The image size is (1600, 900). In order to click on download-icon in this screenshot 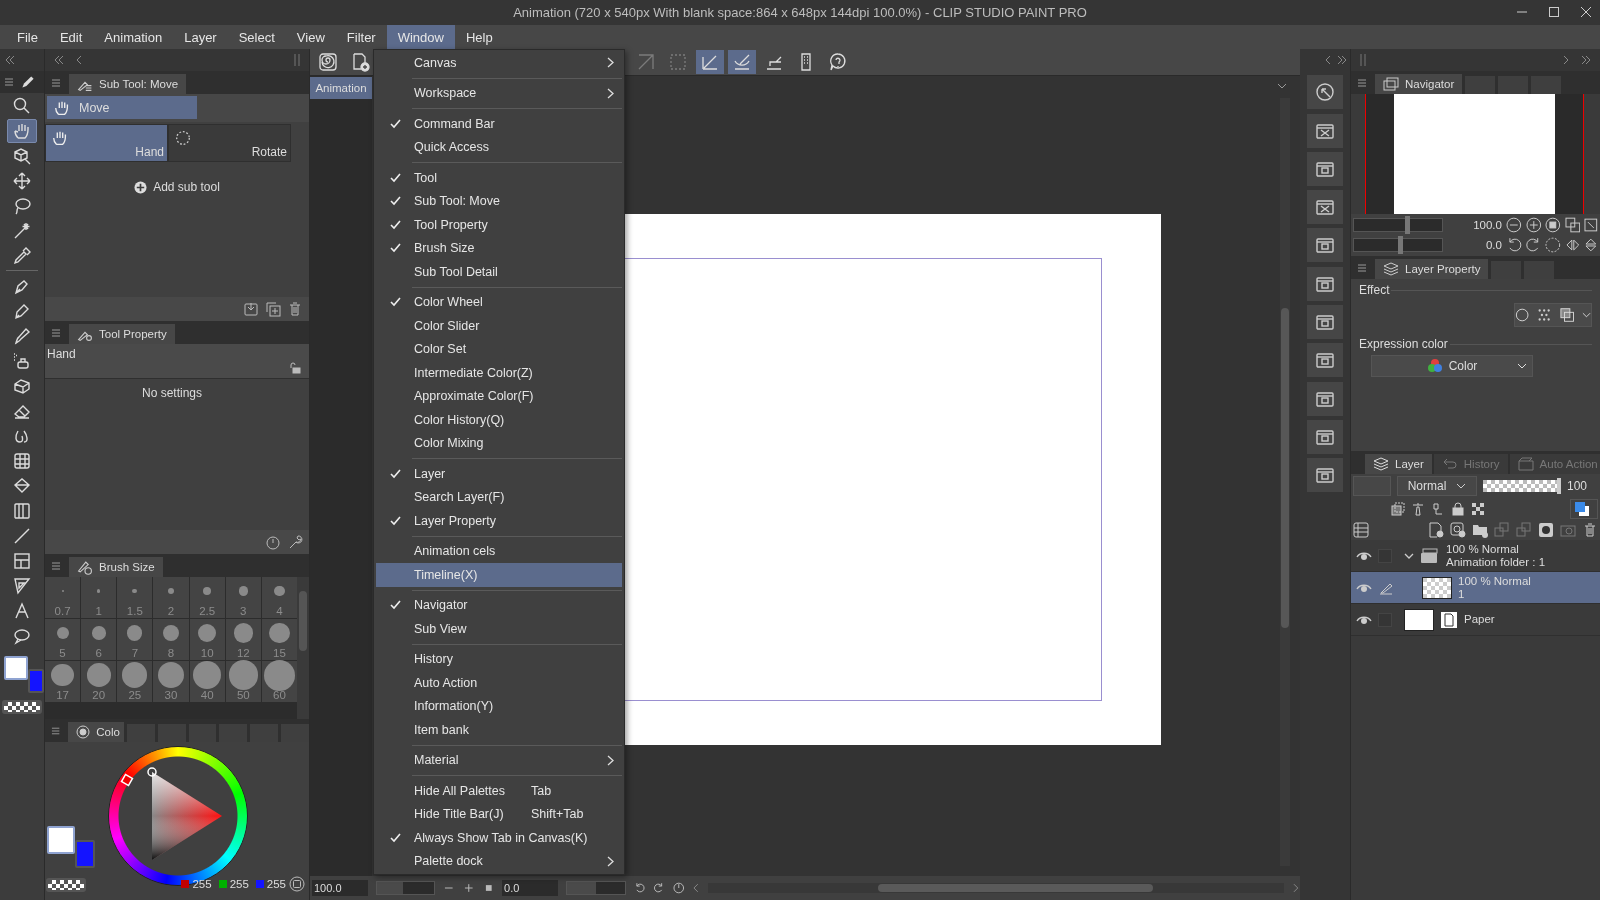, I will do `click(251, 309)`.